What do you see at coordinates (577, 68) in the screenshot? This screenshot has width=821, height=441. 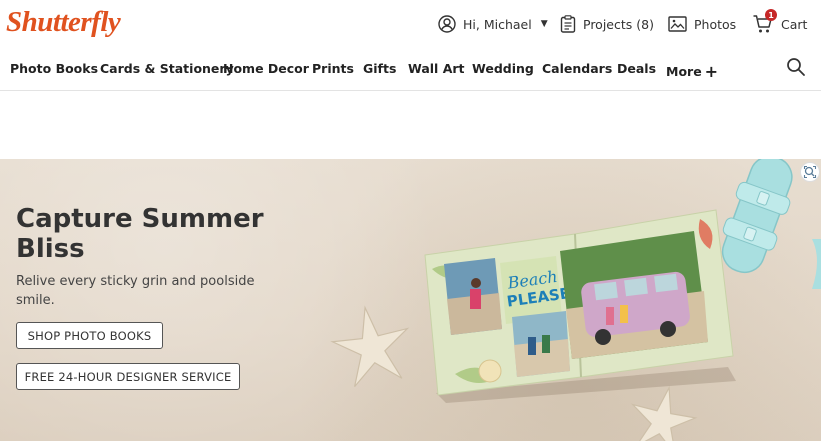 I see `nav-calendars: Calendars` at bounding box center [577, 68].